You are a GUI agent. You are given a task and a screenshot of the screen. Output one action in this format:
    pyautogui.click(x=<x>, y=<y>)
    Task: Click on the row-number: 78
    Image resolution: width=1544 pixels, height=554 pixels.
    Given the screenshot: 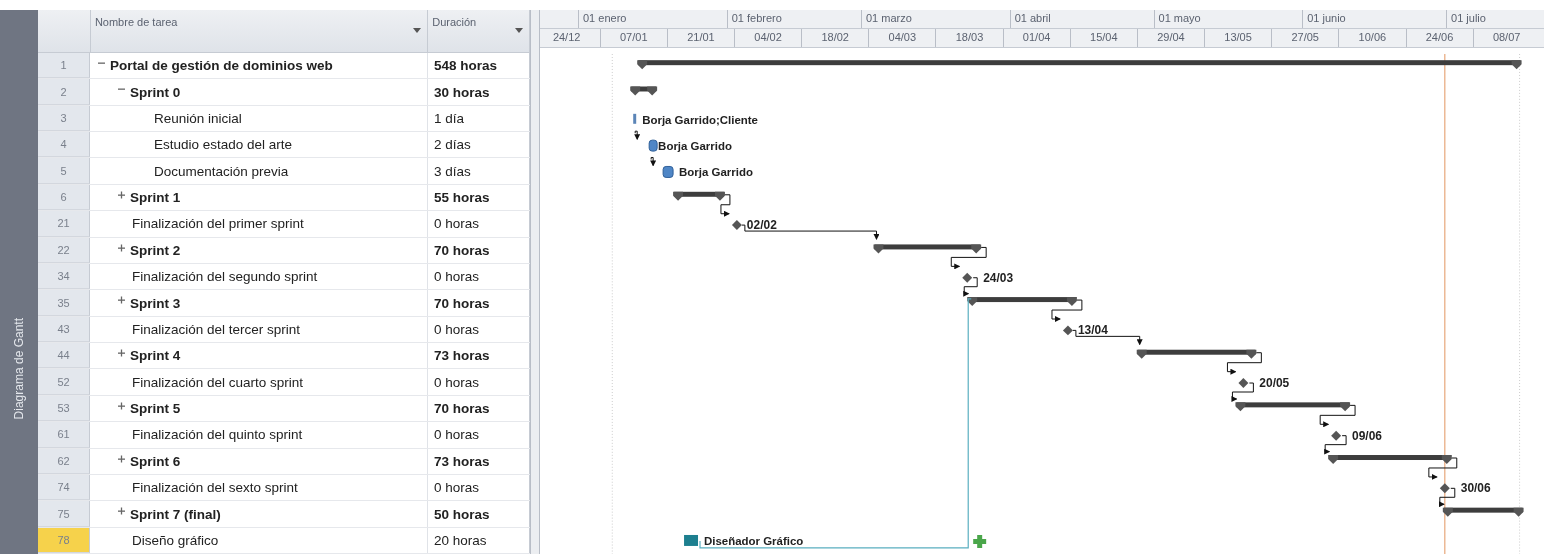 What is the action you would take?
    pyautogui.click(x=64, y=540)
    